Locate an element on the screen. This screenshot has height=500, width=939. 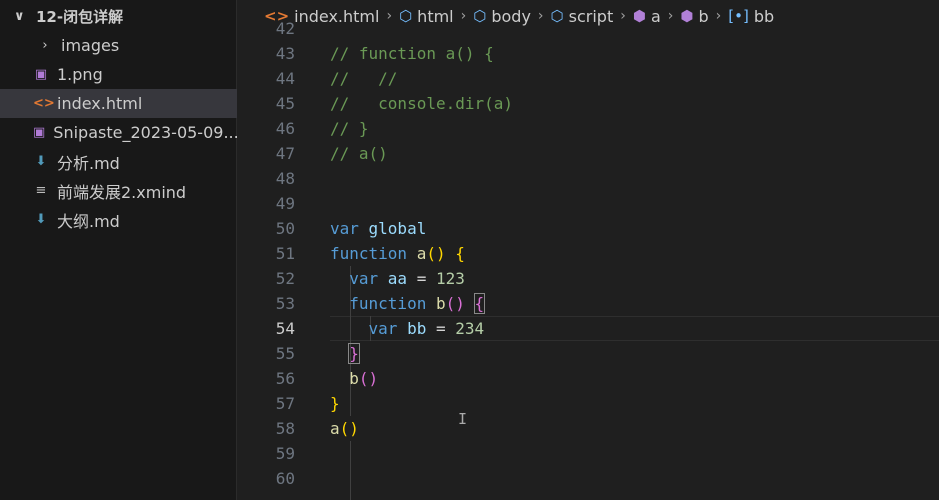
tree-item-index-html: <> index.html is located at coordinates (118, 103).